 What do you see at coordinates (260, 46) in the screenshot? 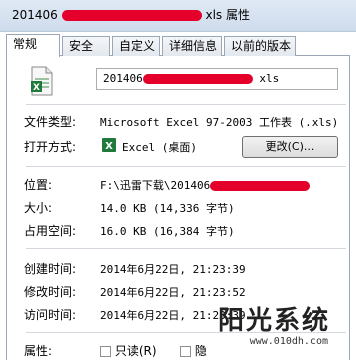
I see `tab-previous-versions: 以前的版本` at bounding box center [260, 46].